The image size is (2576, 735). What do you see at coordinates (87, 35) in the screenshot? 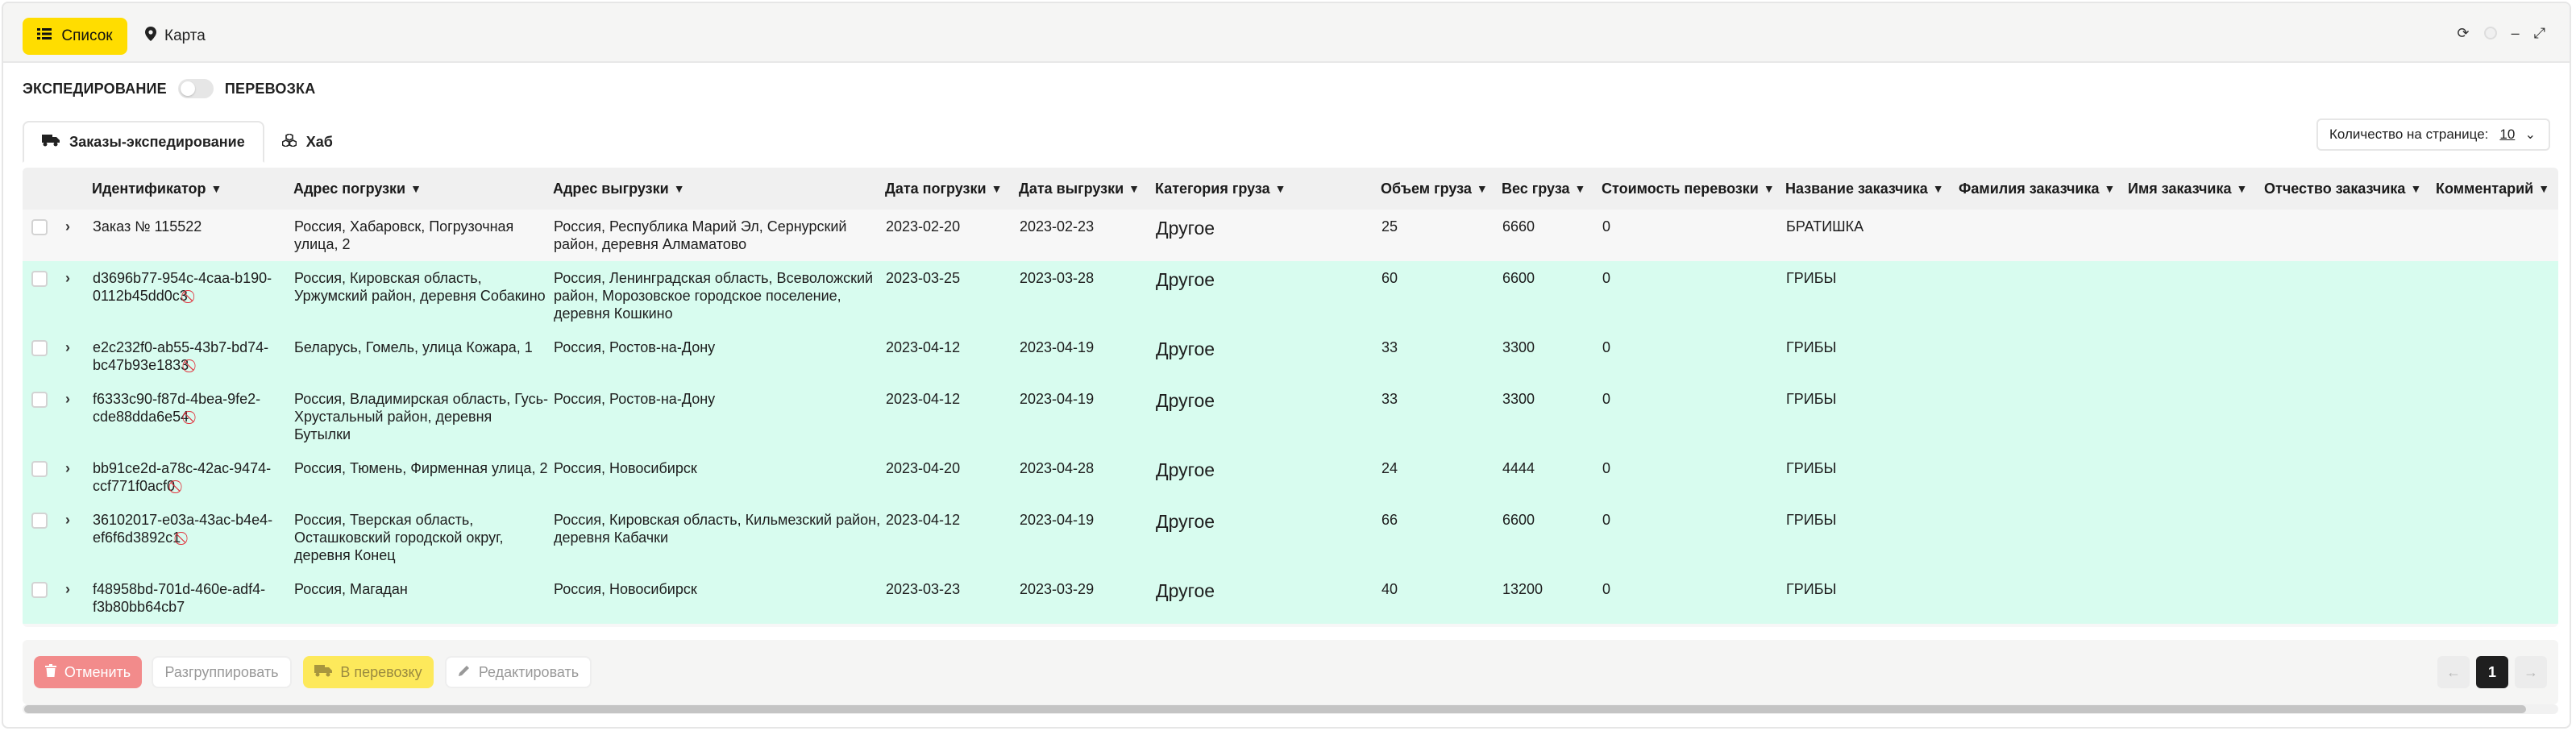
I see `list-view-label: Список` at bounding box center [87, 35].